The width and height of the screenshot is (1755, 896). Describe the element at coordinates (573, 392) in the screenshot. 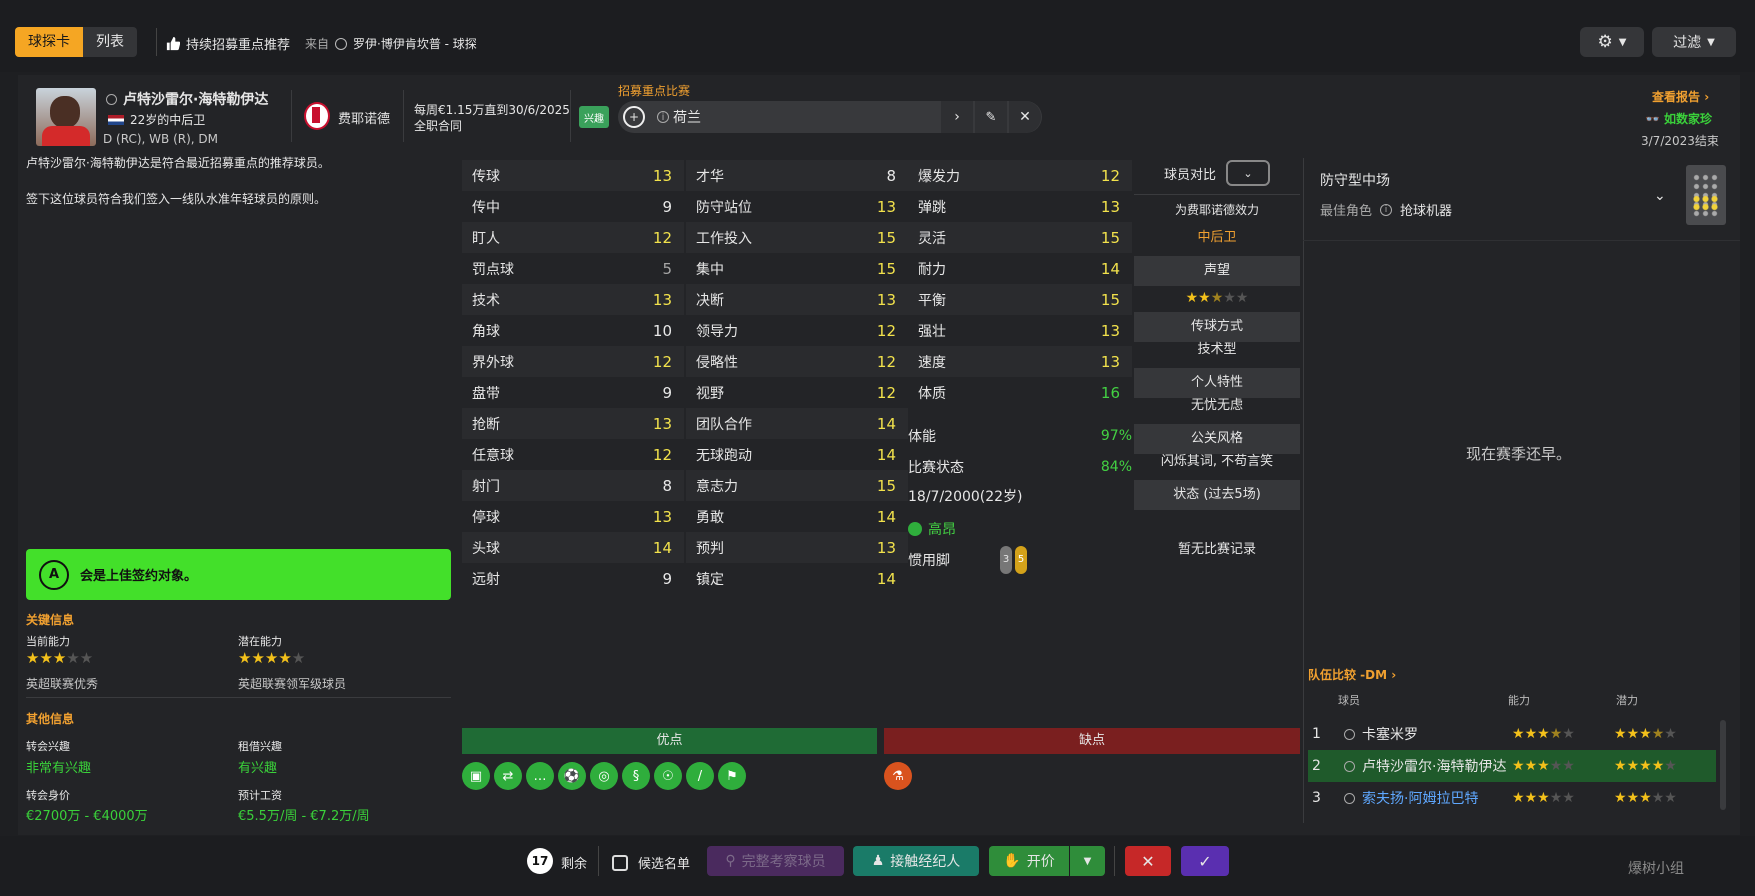

I see `attribute-row: 盘带 9` at that location.